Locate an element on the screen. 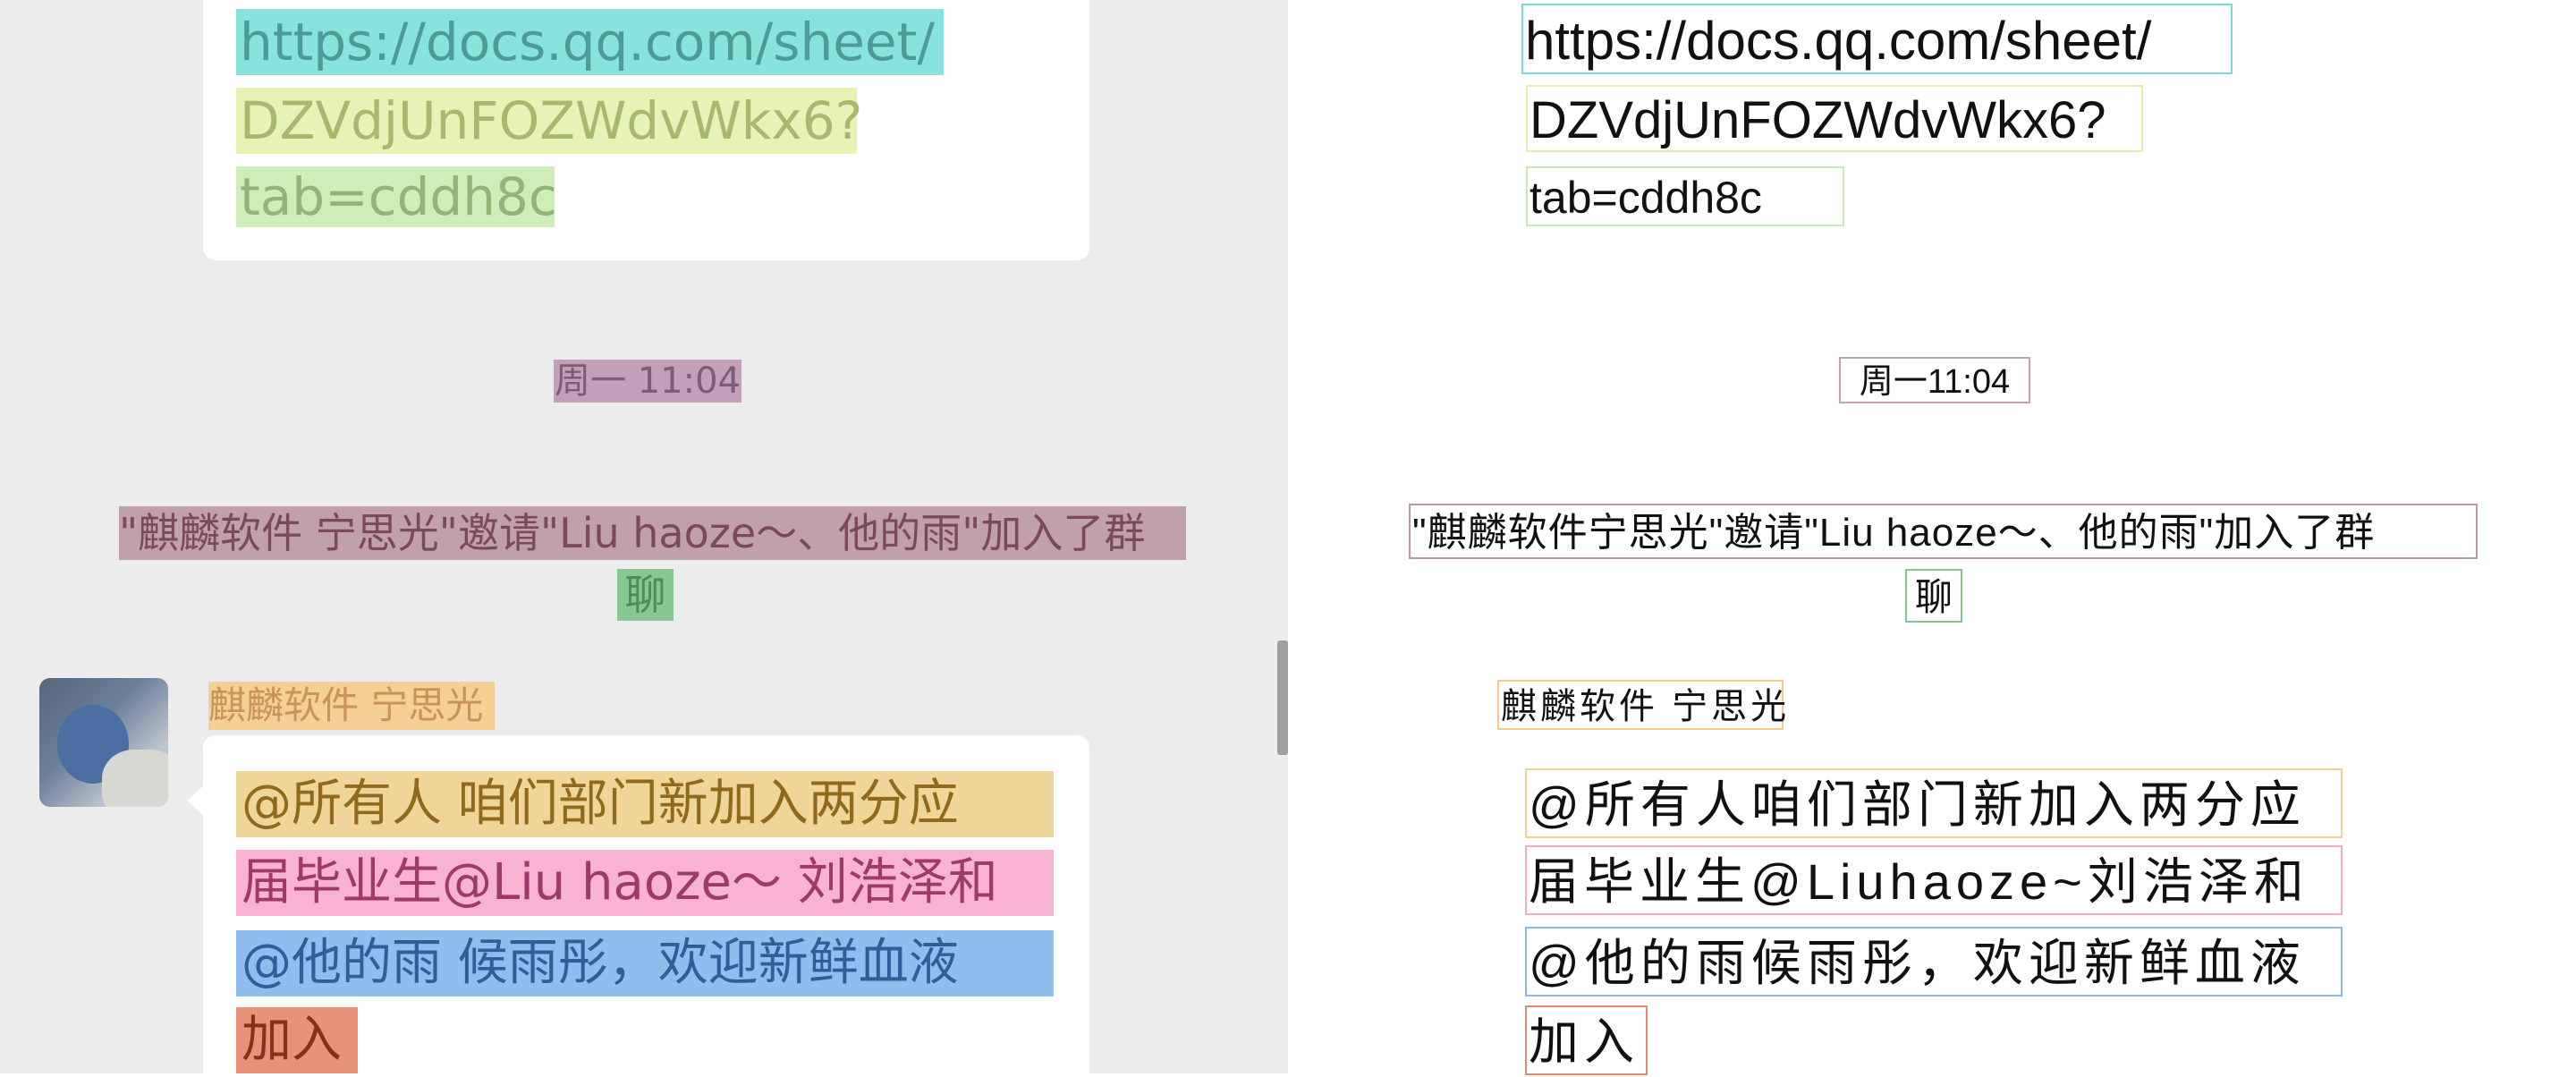  ocr-url-line-3: tab=cddh8c is located at coordinates (1685, 196).